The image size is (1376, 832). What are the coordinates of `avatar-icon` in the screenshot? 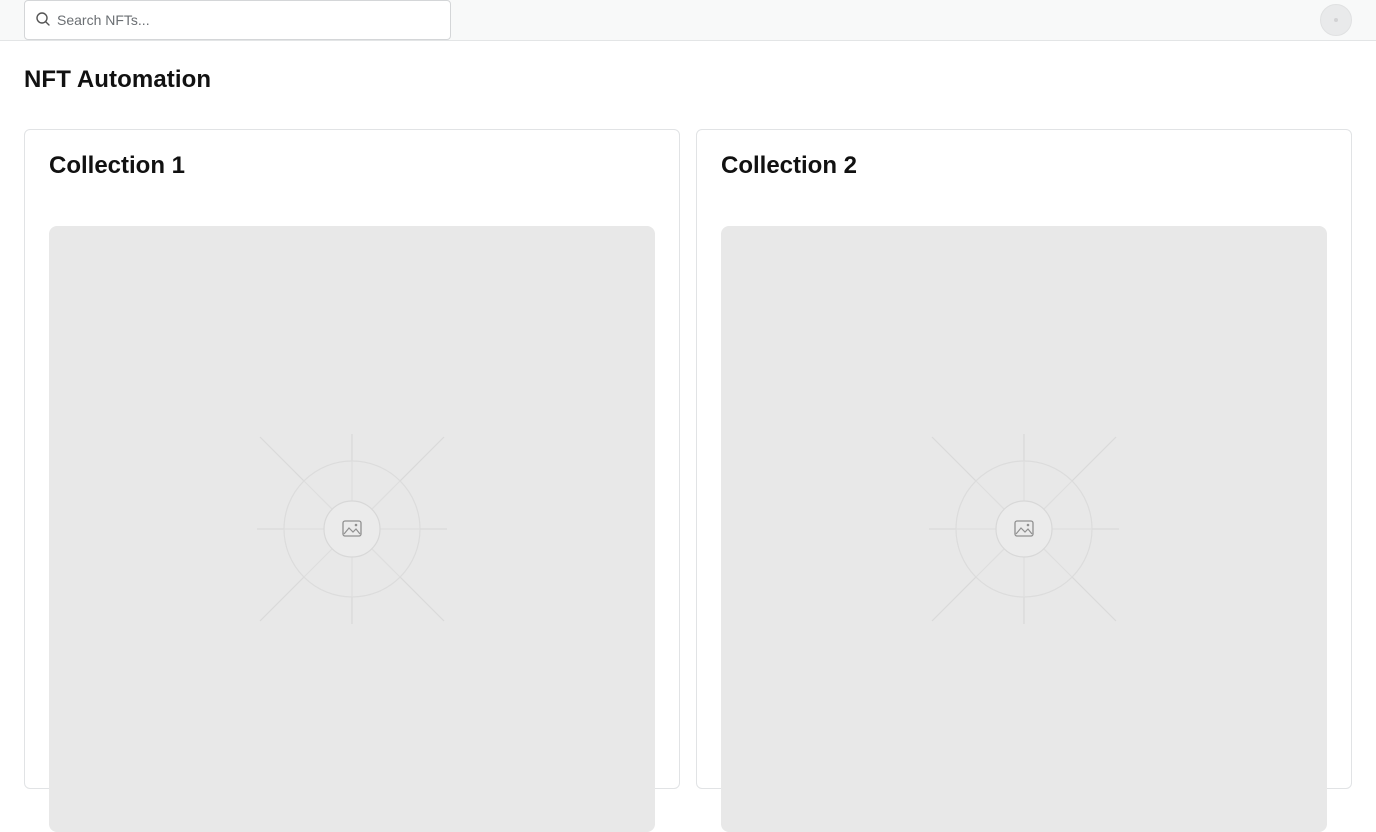 It's located at (1336, 20).